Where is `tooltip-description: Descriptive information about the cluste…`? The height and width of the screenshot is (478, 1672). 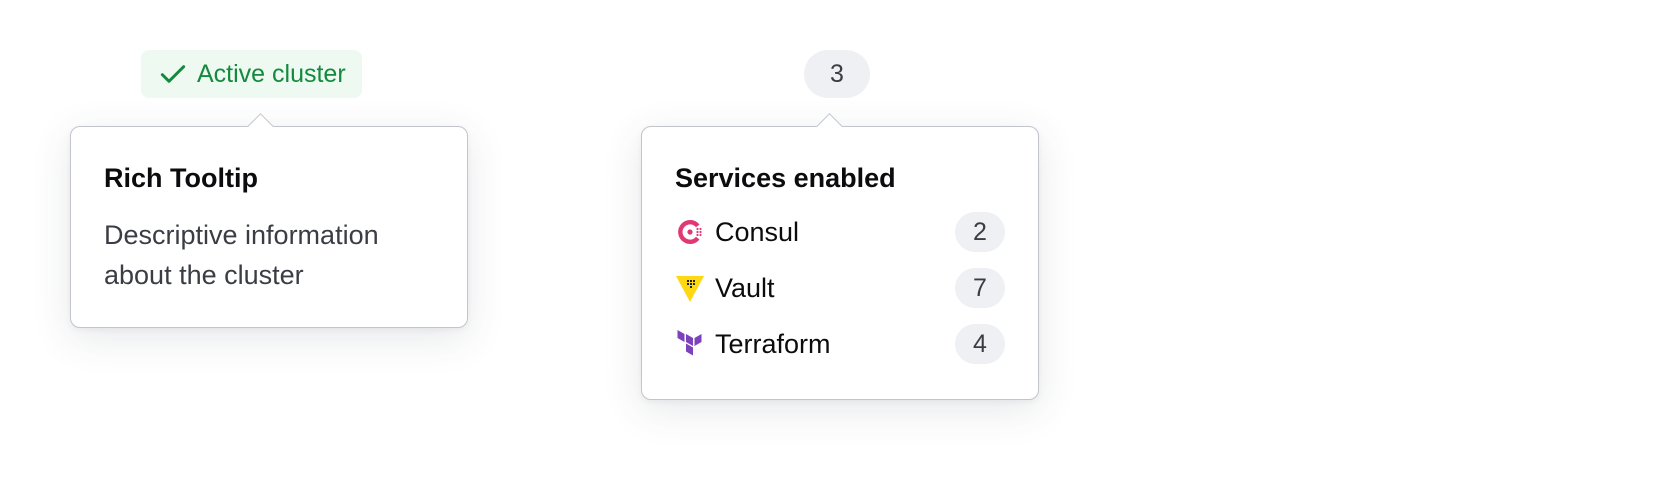 tooltip-description: Descriptive information about the cluste… is located at coordinates (241, 255).